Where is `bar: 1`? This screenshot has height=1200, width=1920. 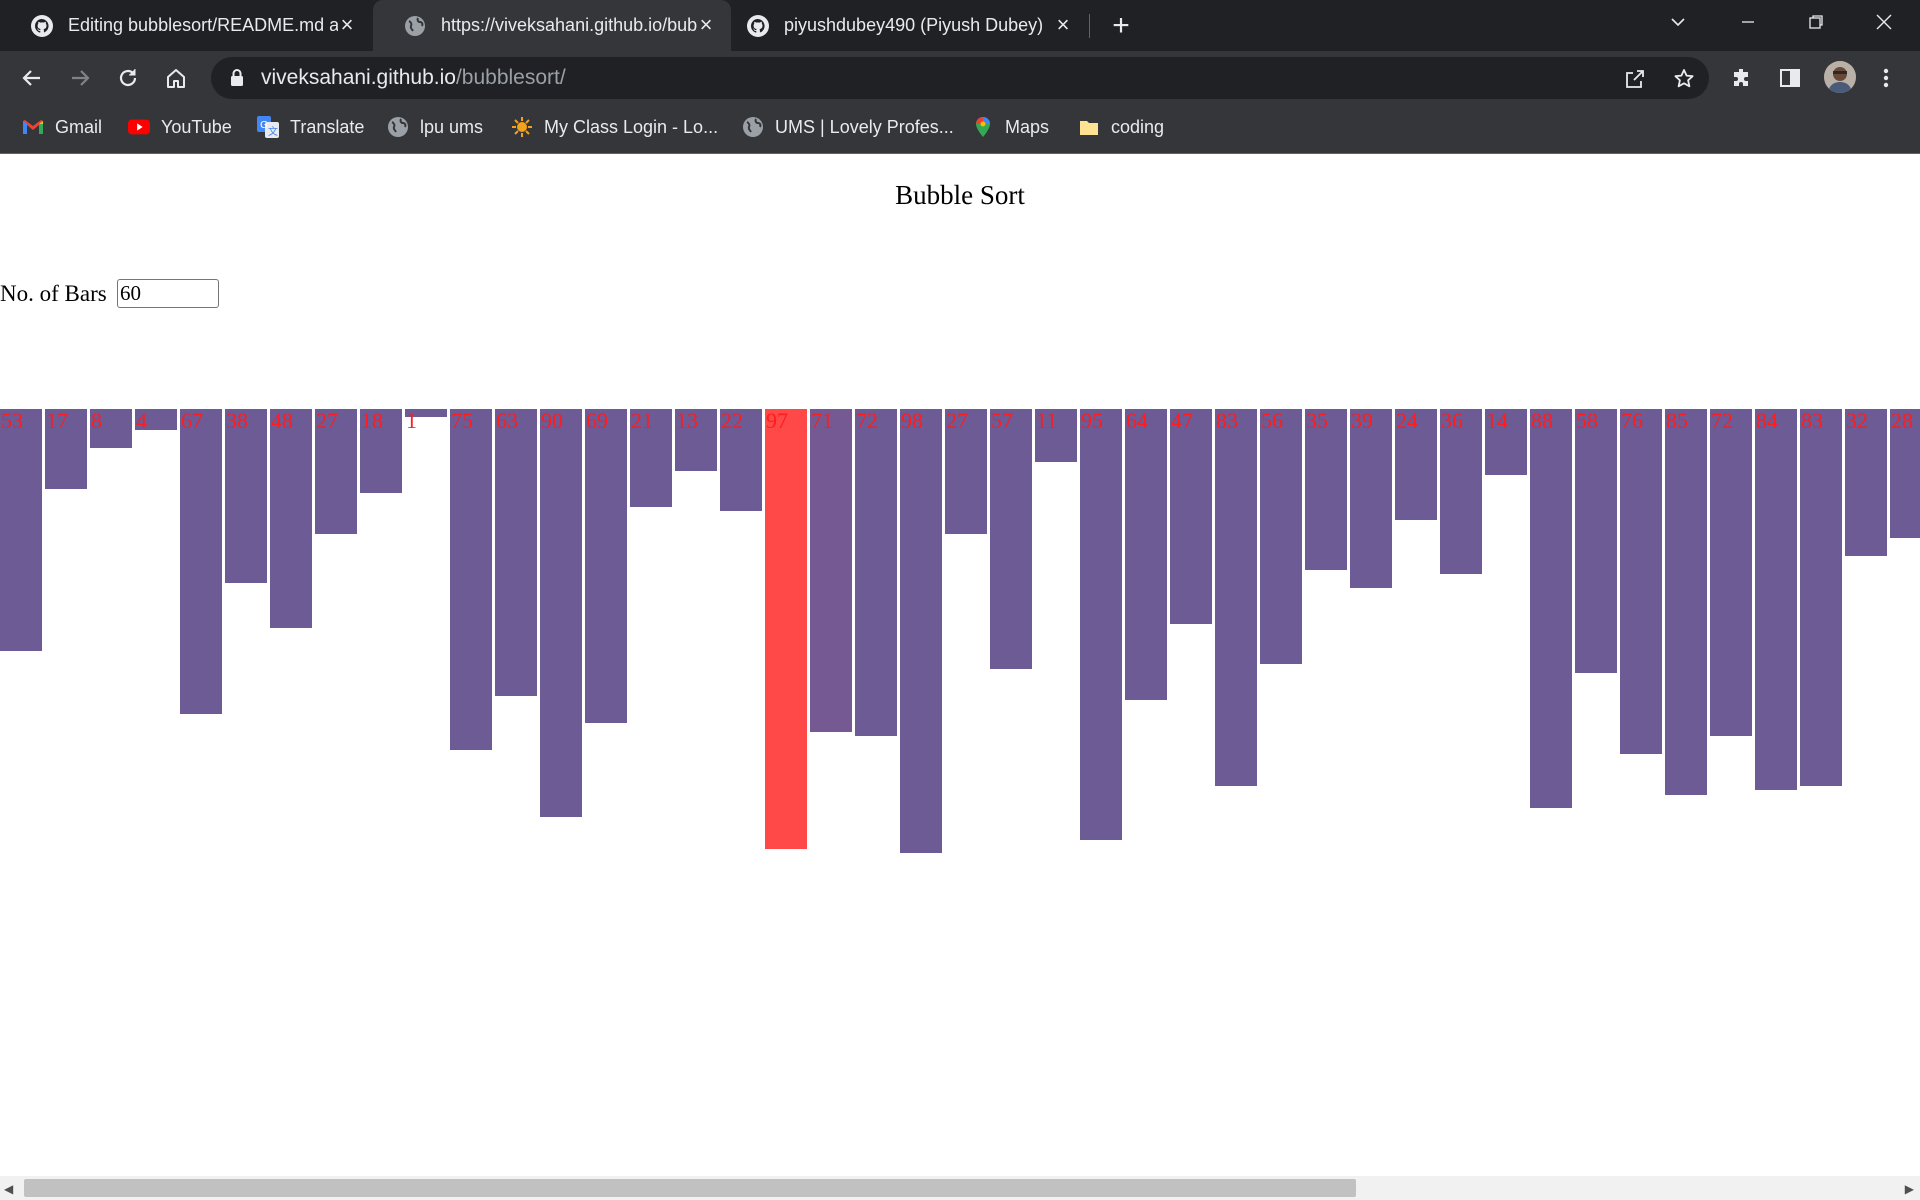
bar: 1 is located at coordinates (426, 421).